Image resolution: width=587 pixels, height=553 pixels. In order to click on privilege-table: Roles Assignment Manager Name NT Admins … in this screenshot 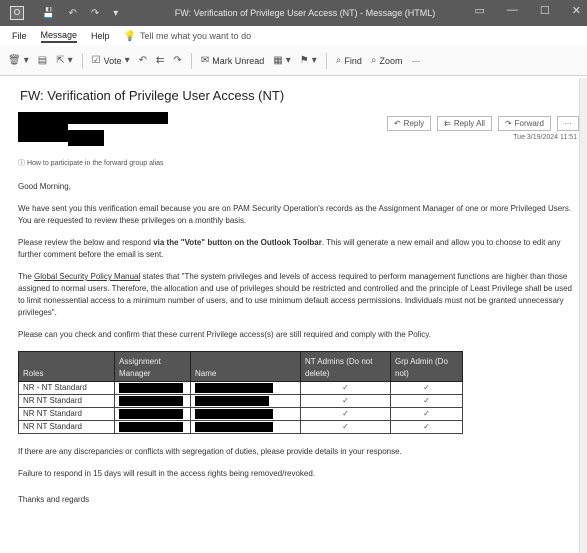, I will do `click(240, 392)`.